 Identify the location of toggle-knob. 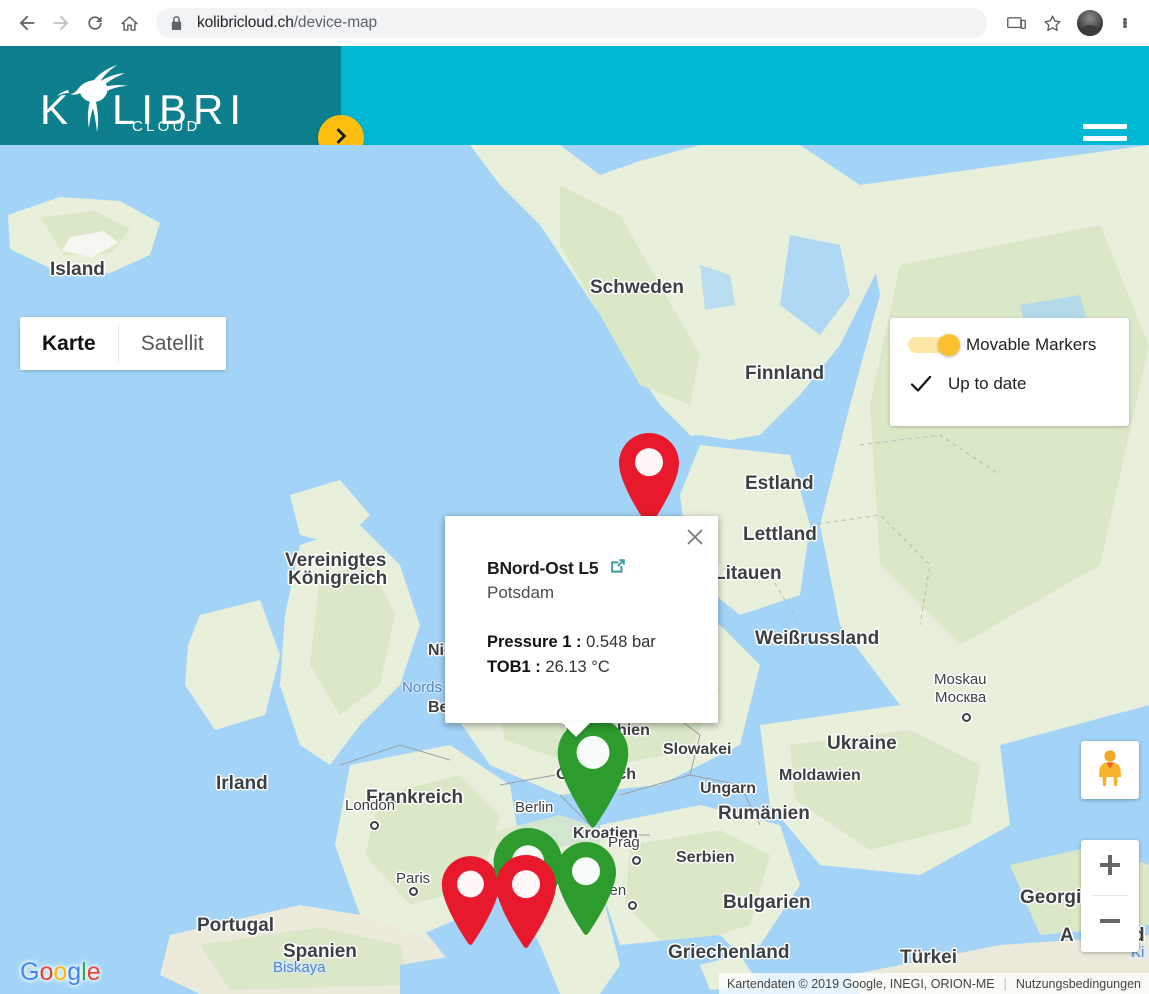
(949, 345).